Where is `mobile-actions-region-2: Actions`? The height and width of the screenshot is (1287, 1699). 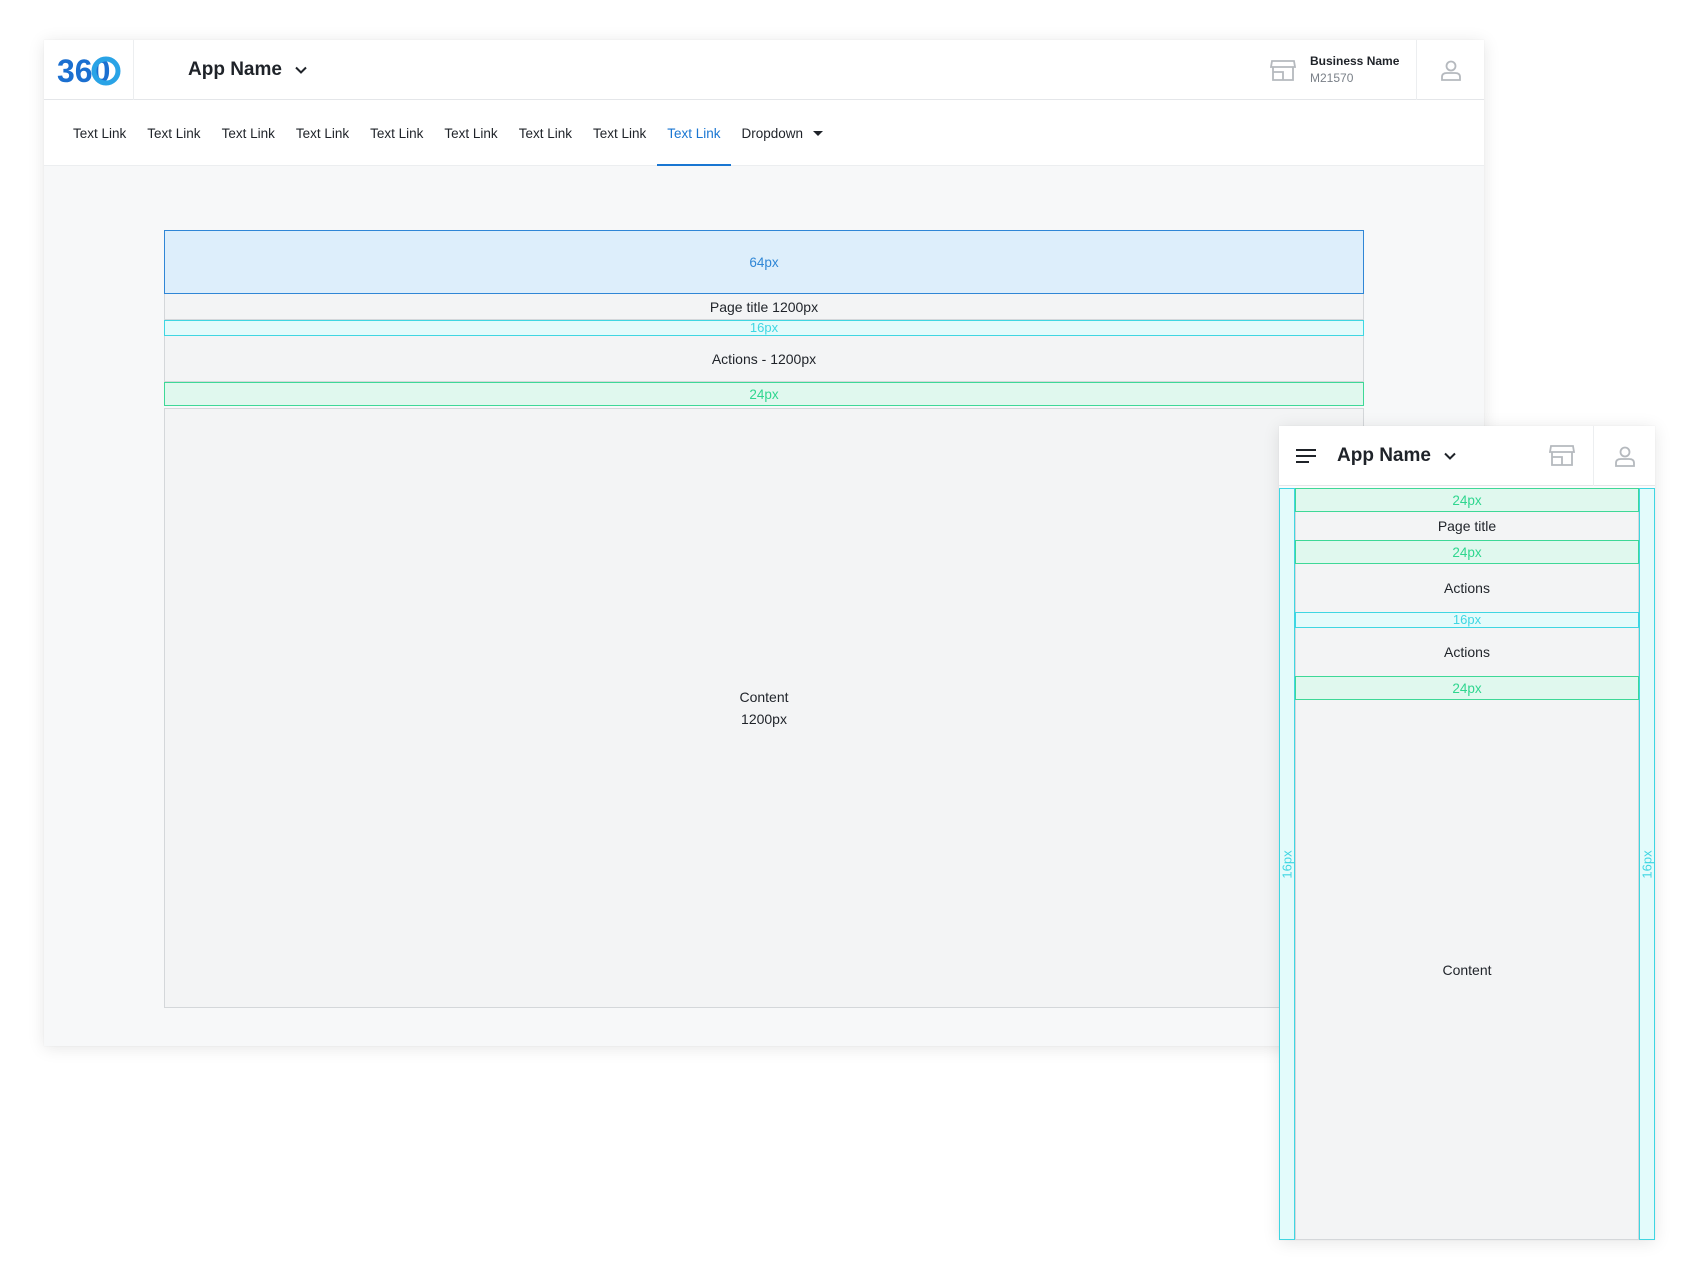
mobile-actions-region-2: Actions is located at coordinates (1467, 652).